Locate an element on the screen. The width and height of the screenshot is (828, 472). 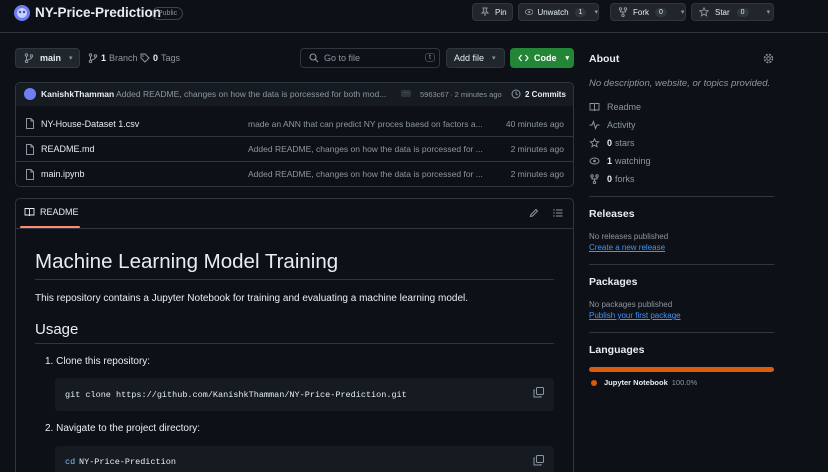
publish-package-link: Publish your first package is located at coordinates (635, 315).